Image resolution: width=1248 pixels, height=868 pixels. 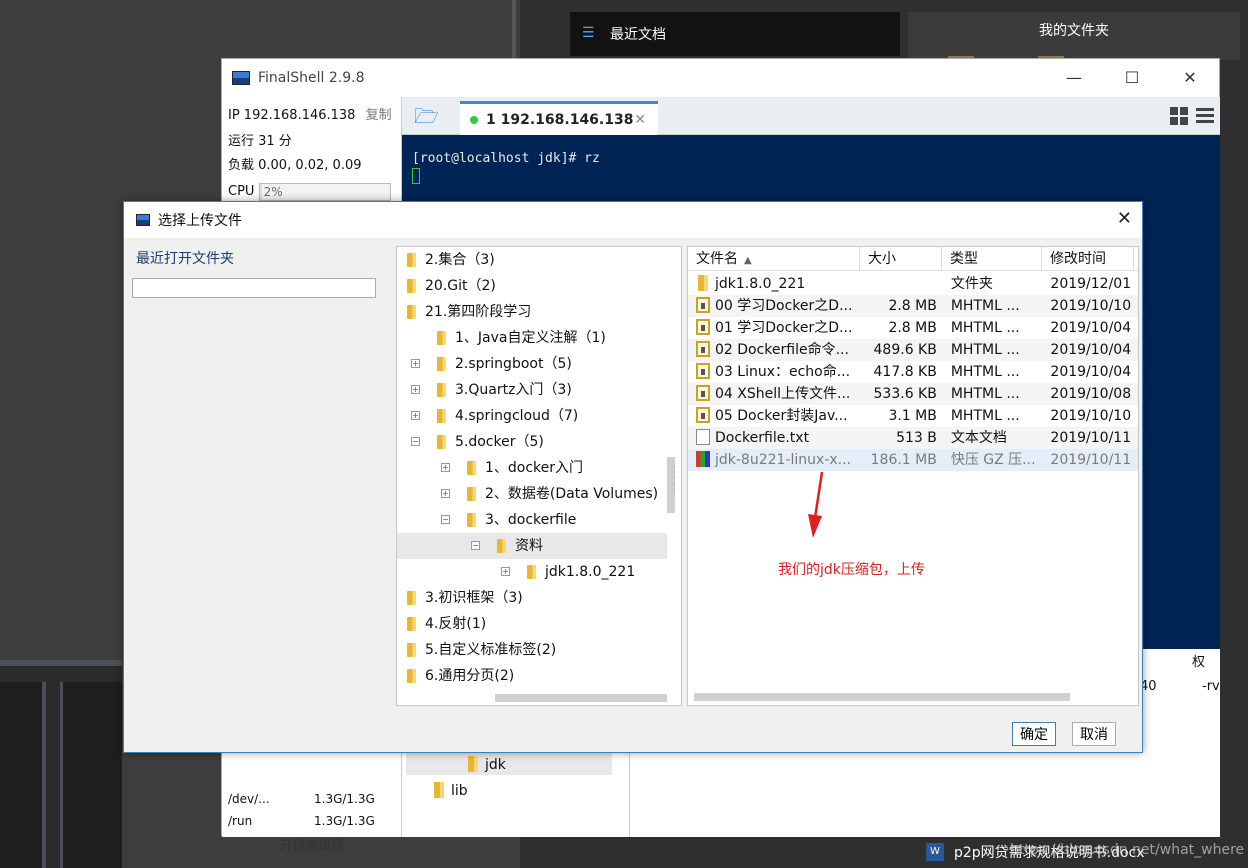 I want to click on background-panel, so click(x=23, y=775).